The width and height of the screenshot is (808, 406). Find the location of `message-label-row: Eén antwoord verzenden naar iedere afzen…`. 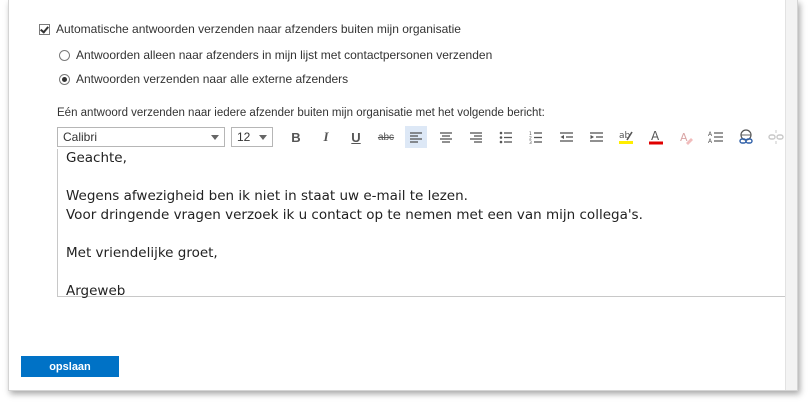

message-label-row: Eén antwoord verzenden naar iedere afzen… is located at coordinates (301, 113).